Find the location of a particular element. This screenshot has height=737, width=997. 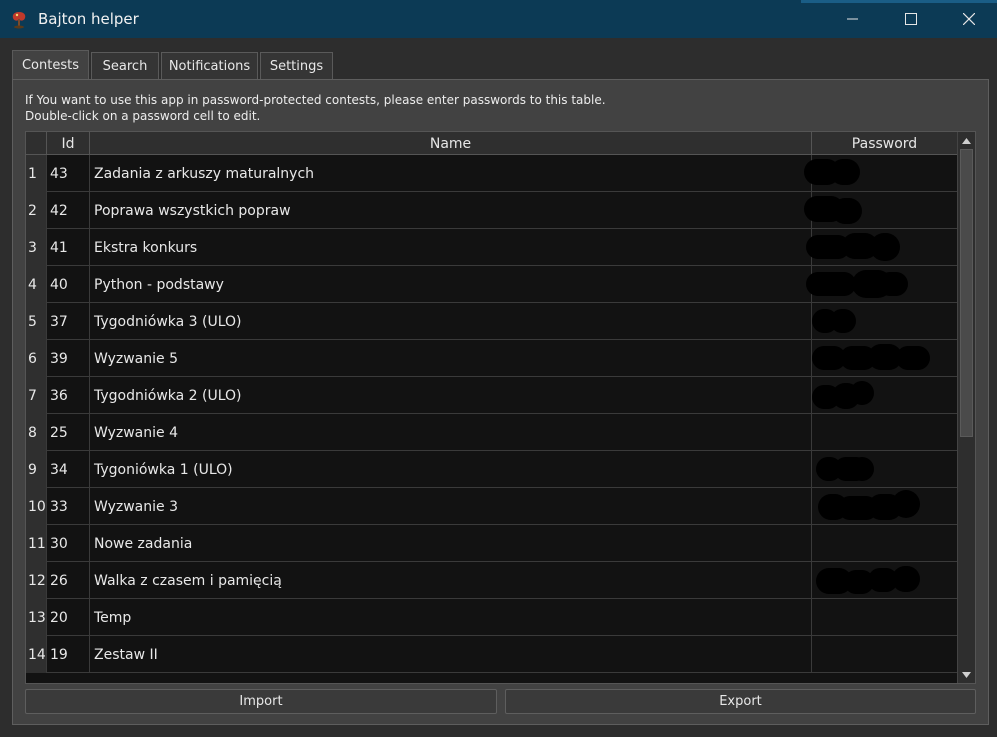

row-number: 13 is located at coordinates (36, 617).